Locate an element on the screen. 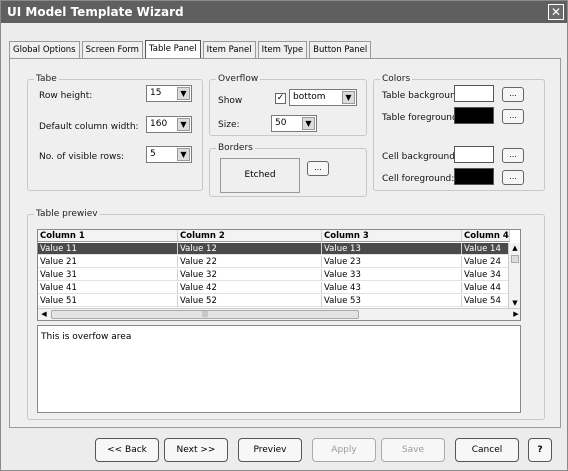 The height and width of the screenshot is (471, 568). table-cell: Value 53 is located at coordinates (392, 301).